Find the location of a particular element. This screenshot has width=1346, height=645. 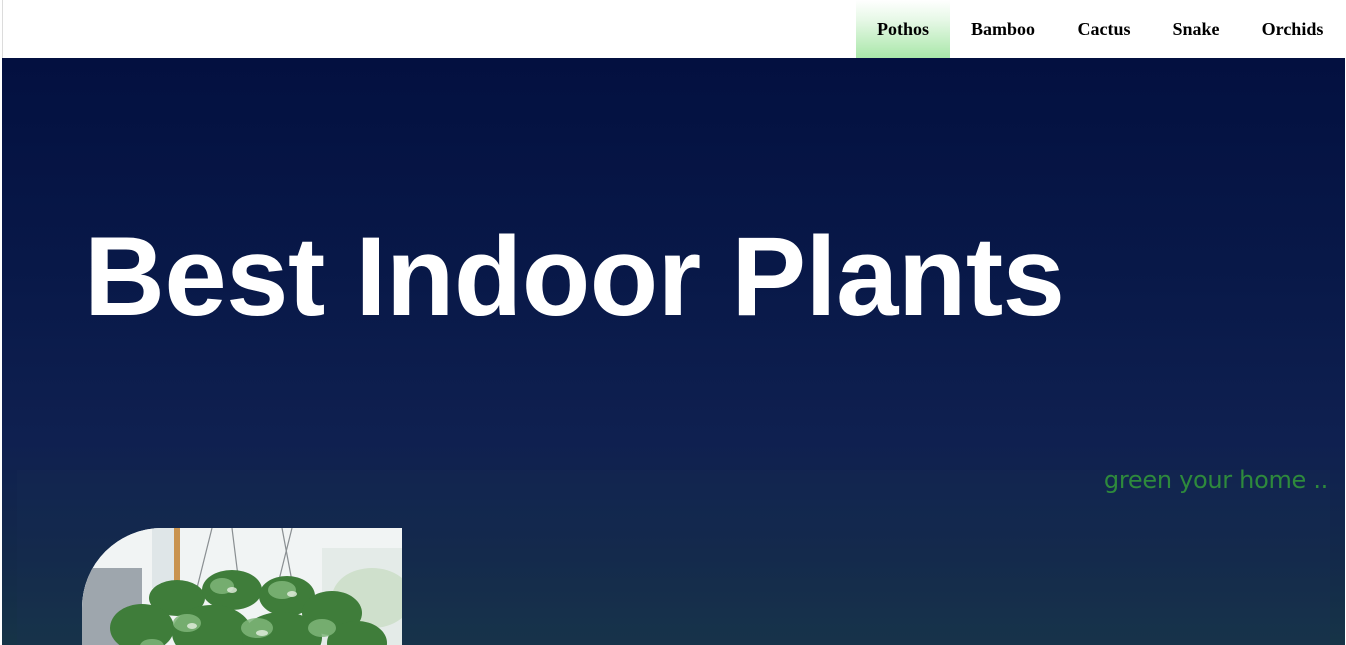

nav-item-cactus: Cactus is located at coordinates (1104, 29).